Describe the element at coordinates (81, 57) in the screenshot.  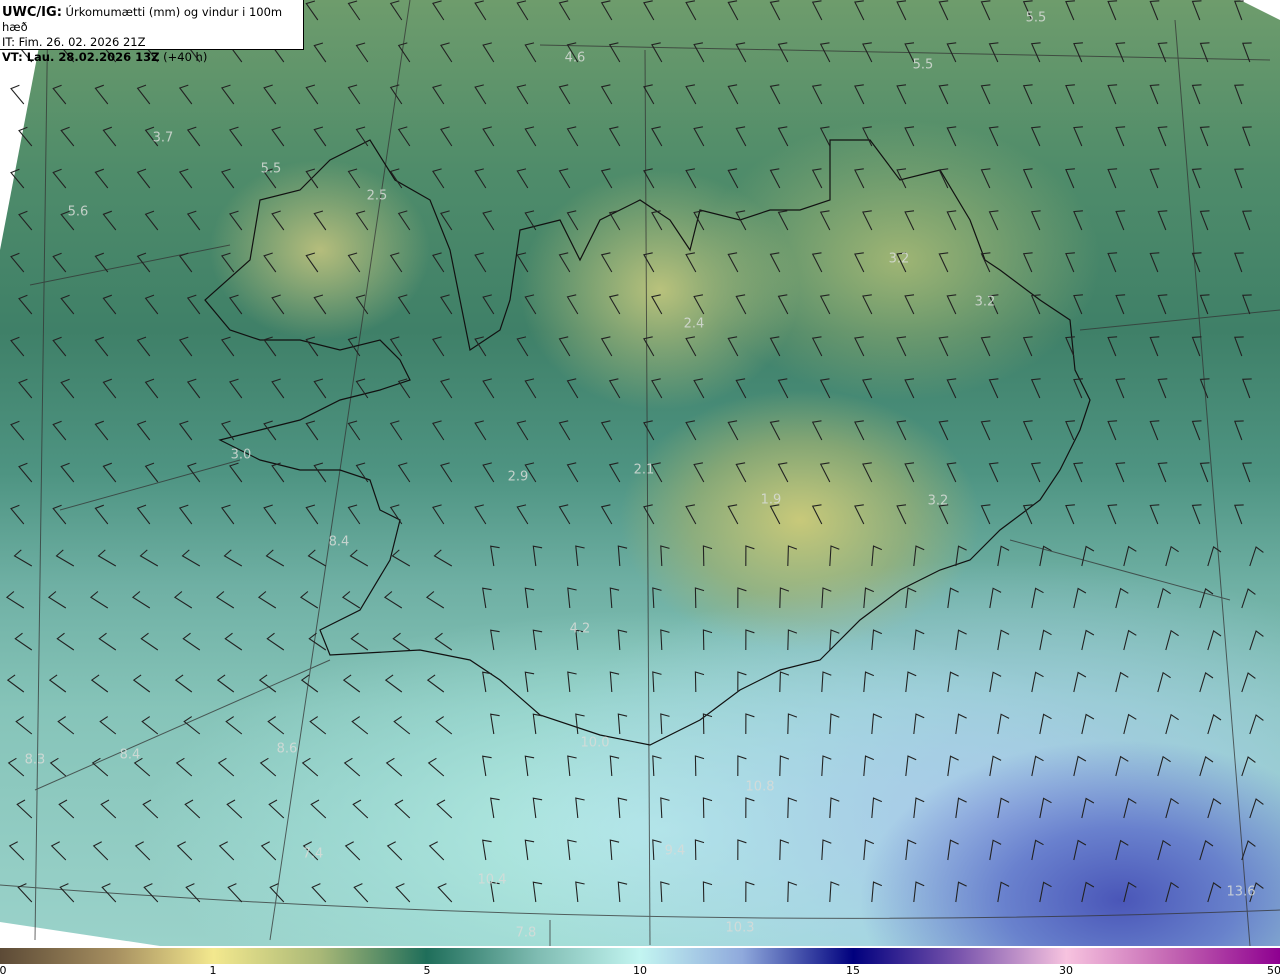
I see `valid-time: VT: Lau. 28.02.2026 13Z` at that location.